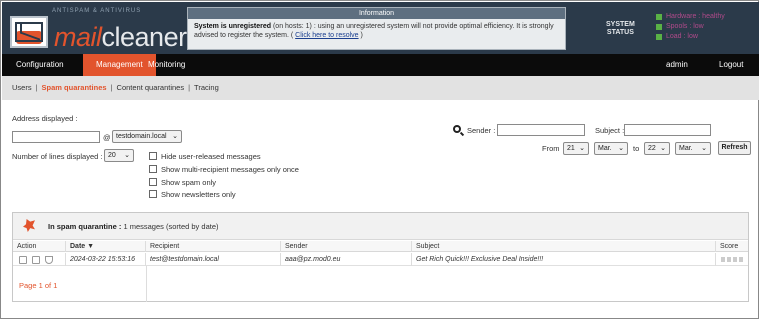 This screenshot has width=759, height=319. Describe the element at coordinates (376, 13) in the screenshot. I see `information-title: Information` at that location.